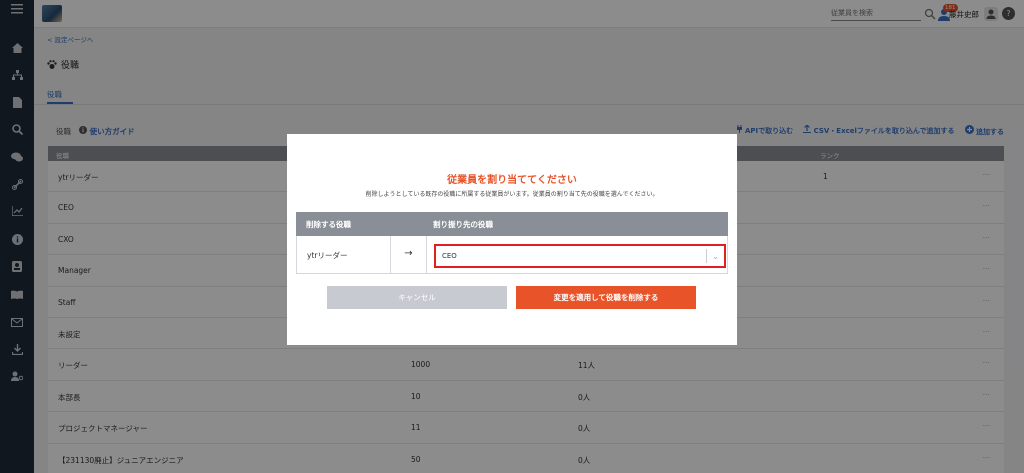 Image resolution: width=1024 pixels, height=473 pixels. I want to click on cancel-button: キャンセル, so click(417, 297).